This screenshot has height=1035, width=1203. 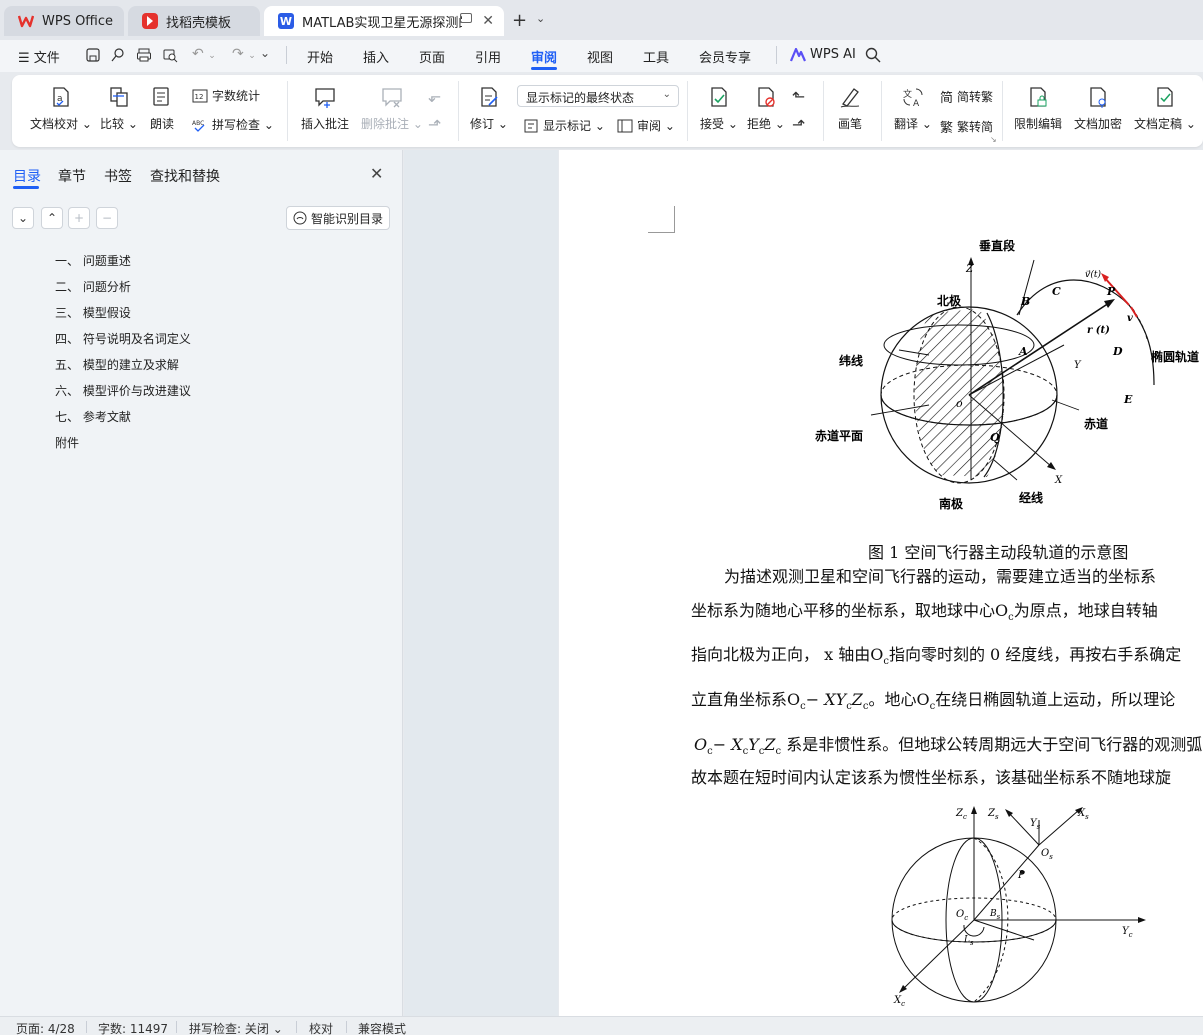 What do you see at coordinates (325, 124) in the screenshot?
I see `insert-comment-label: 插入批注` at bounding box center [325, 124].